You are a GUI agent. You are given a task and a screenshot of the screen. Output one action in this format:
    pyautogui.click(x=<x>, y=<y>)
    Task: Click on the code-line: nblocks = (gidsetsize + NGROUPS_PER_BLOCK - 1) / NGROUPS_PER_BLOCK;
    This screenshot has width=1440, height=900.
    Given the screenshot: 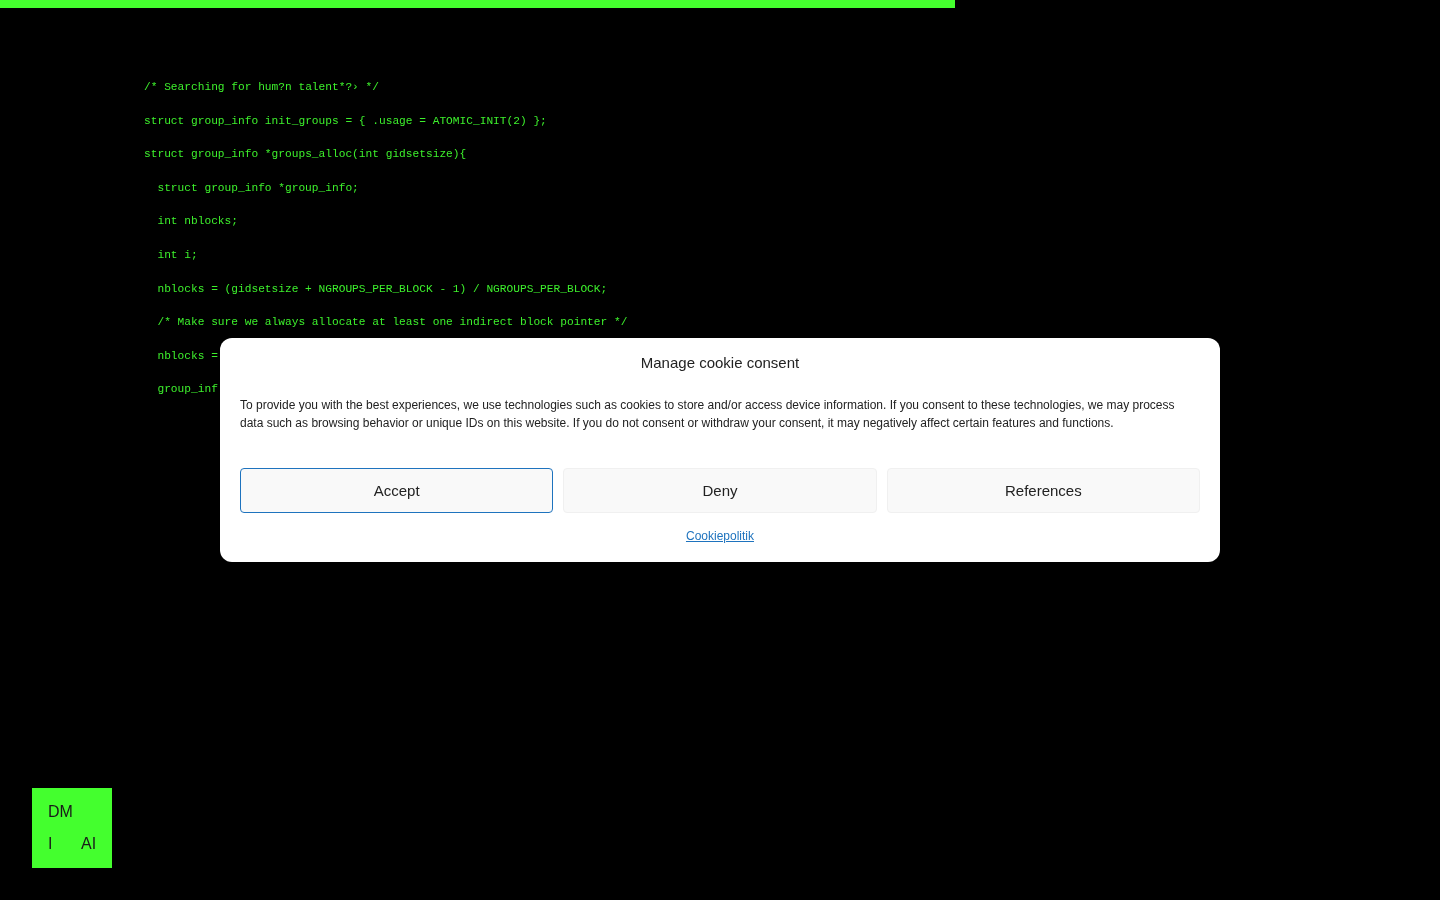 What is the action you would take?
    pyautogui.click(x=382, y=289)
    